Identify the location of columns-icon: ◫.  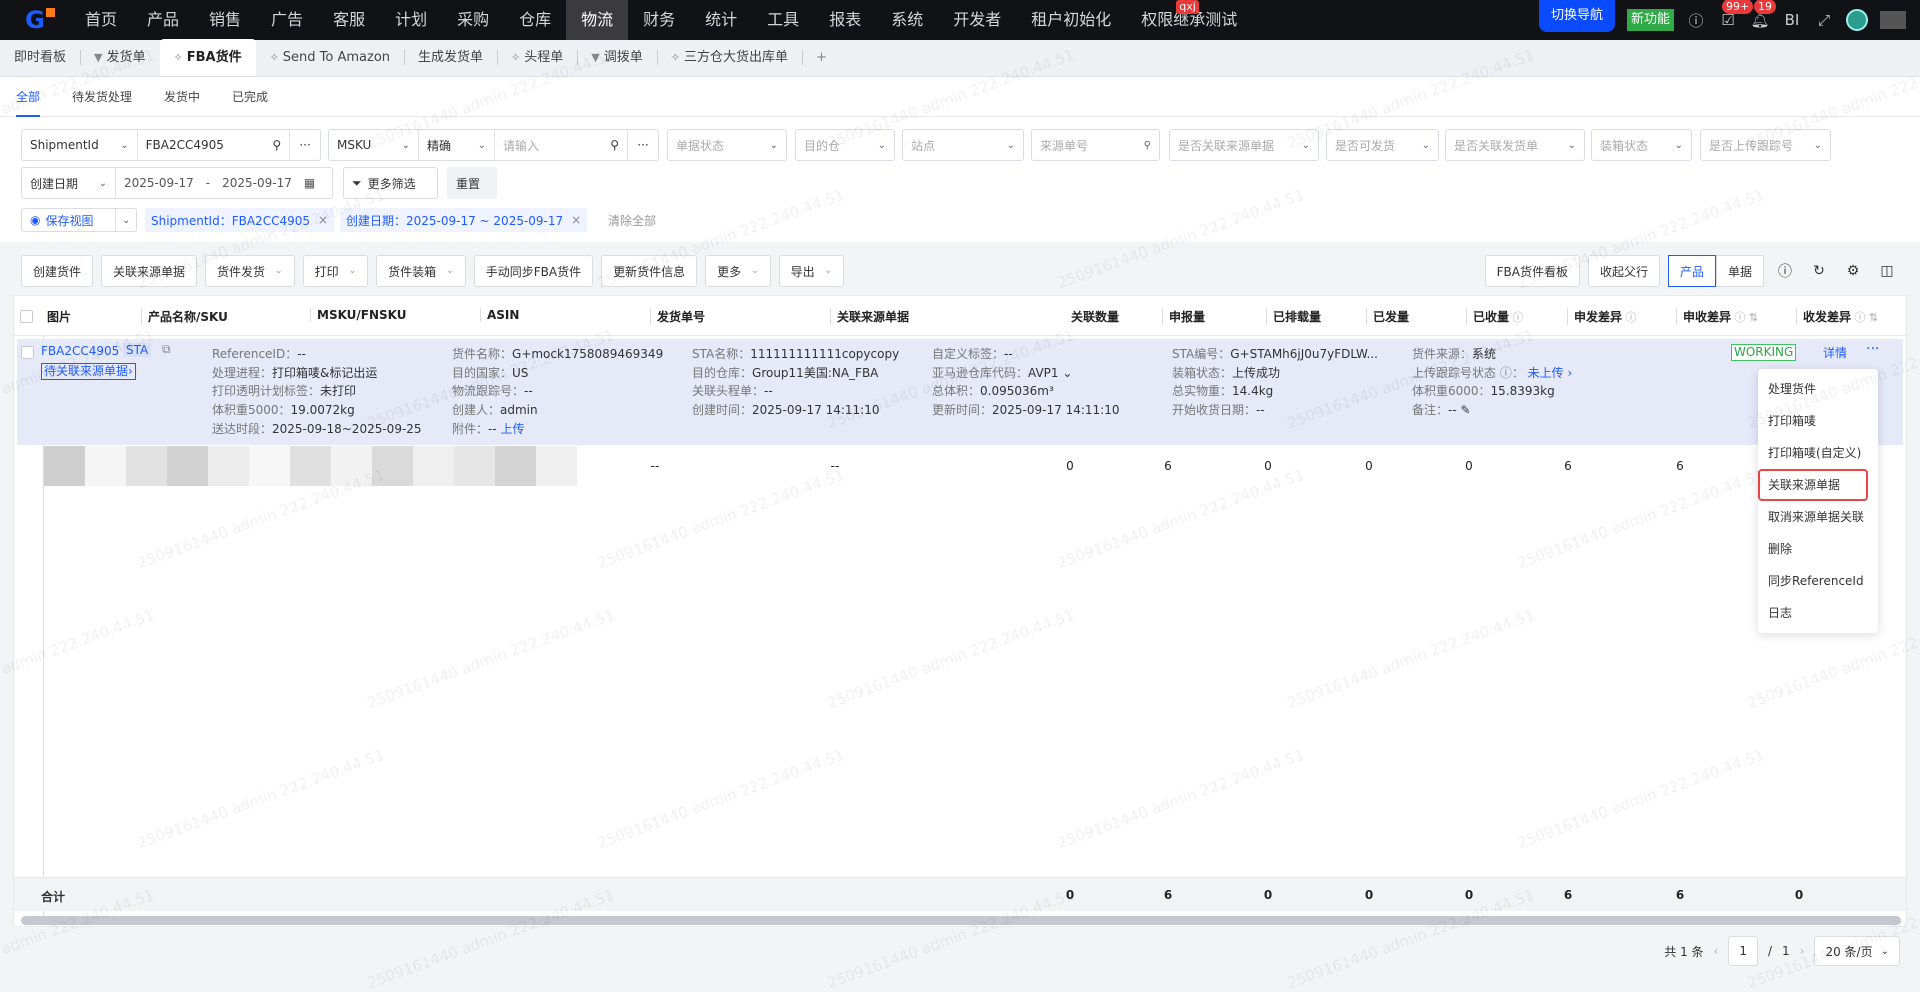
(1887, 271).